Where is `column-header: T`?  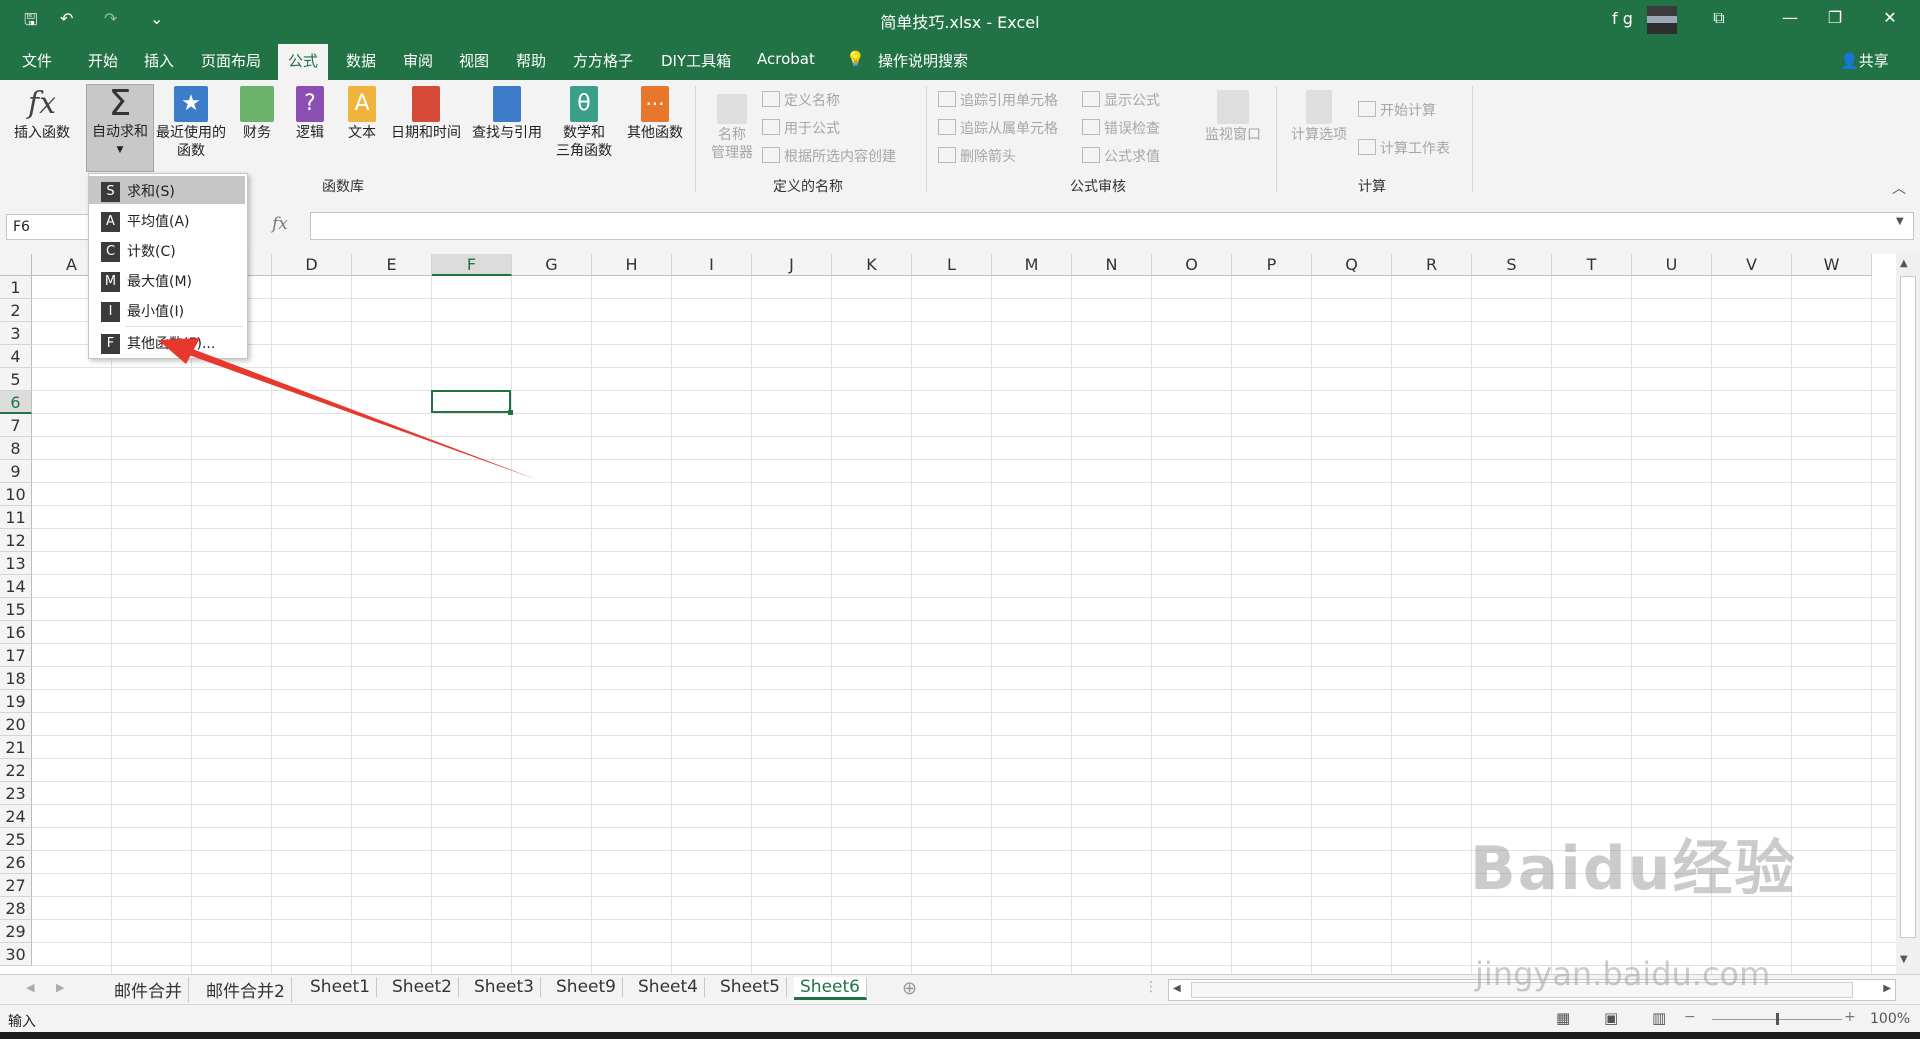 column-header: T is located at coordinates (1592, 265).